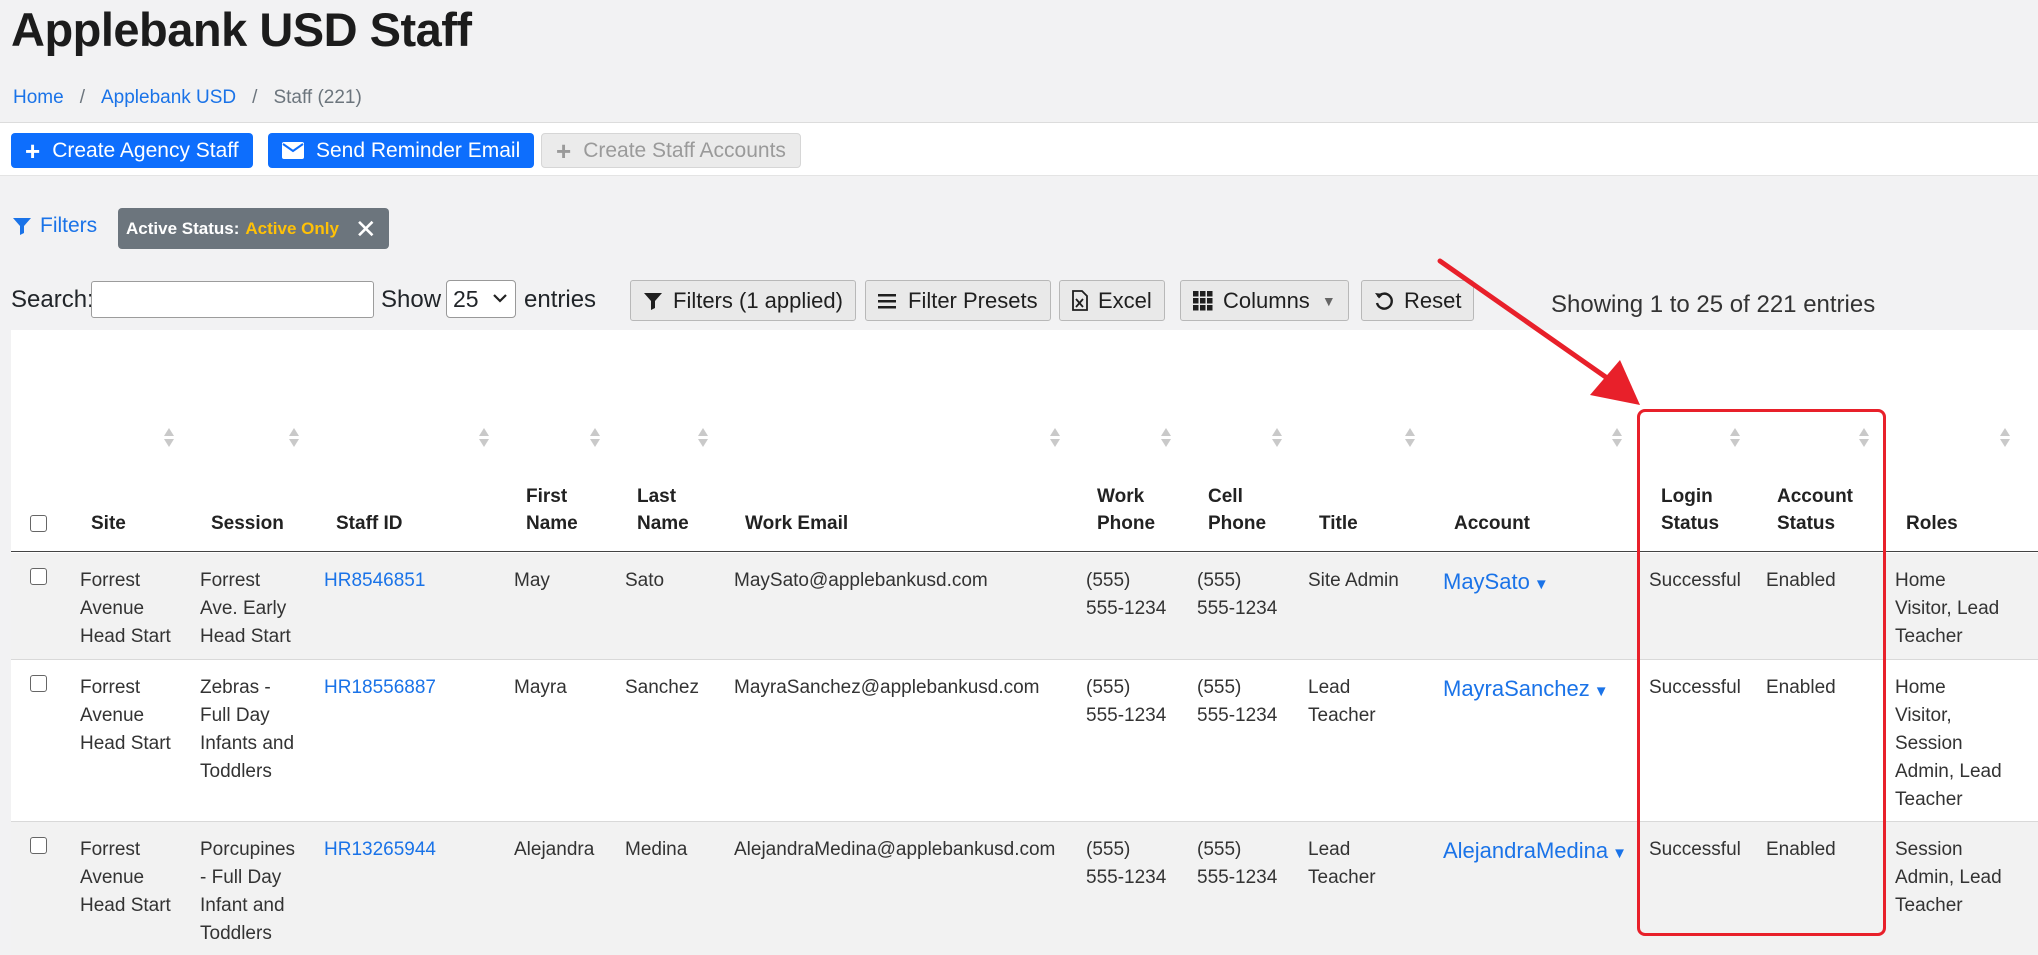 This screenshot has height=955, width=2038. What do you see at coordinates (1615, 382) in the screenshot?
I see `annotation-arrow-head` at bounding box center [1615, 382].